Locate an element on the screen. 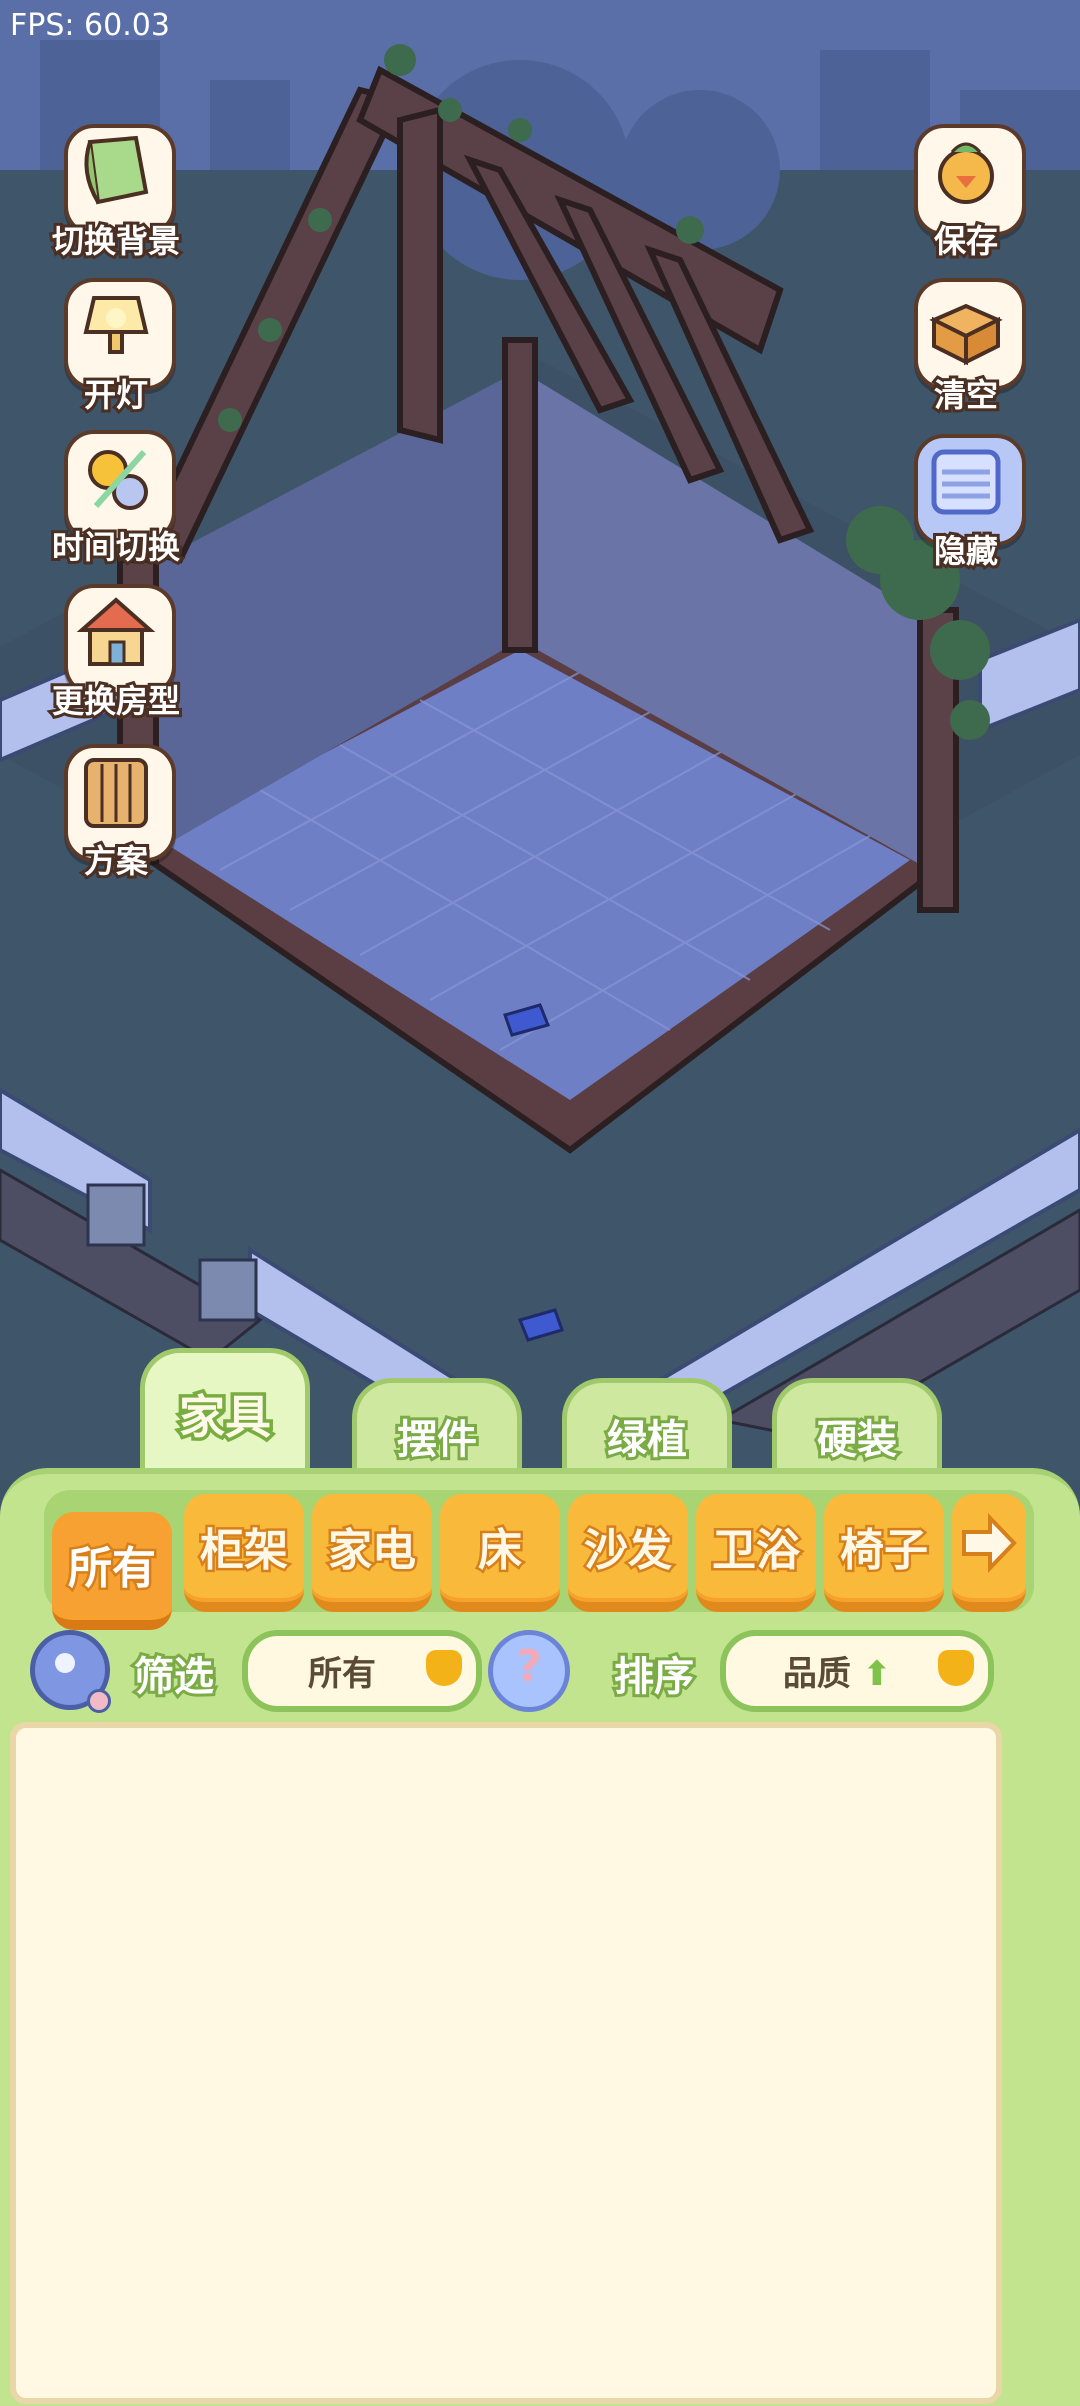 The height and width of the screenshot is (2406, 1080). category-all: 所有 is located at coordinates (112, 1571).